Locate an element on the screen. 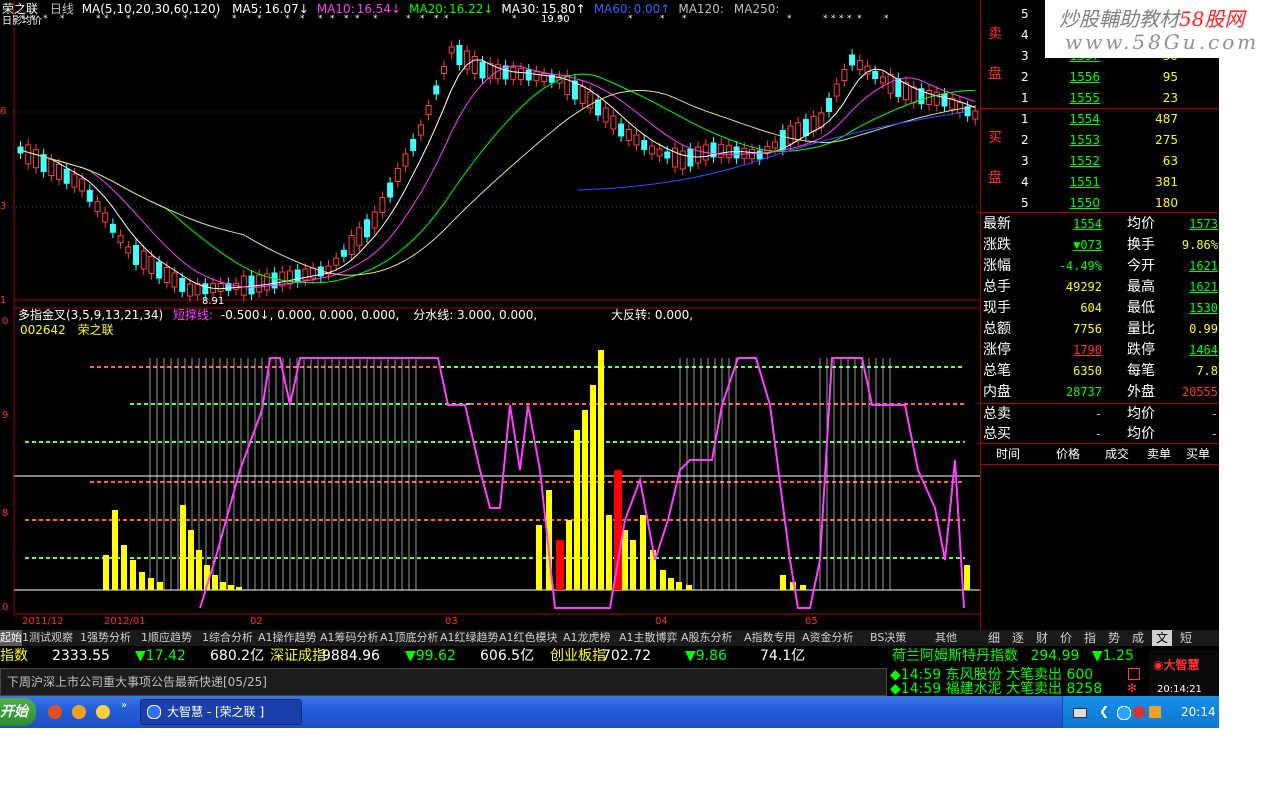  quote-row: 总买 - 均价 - is located at coordinates (1100, 434).